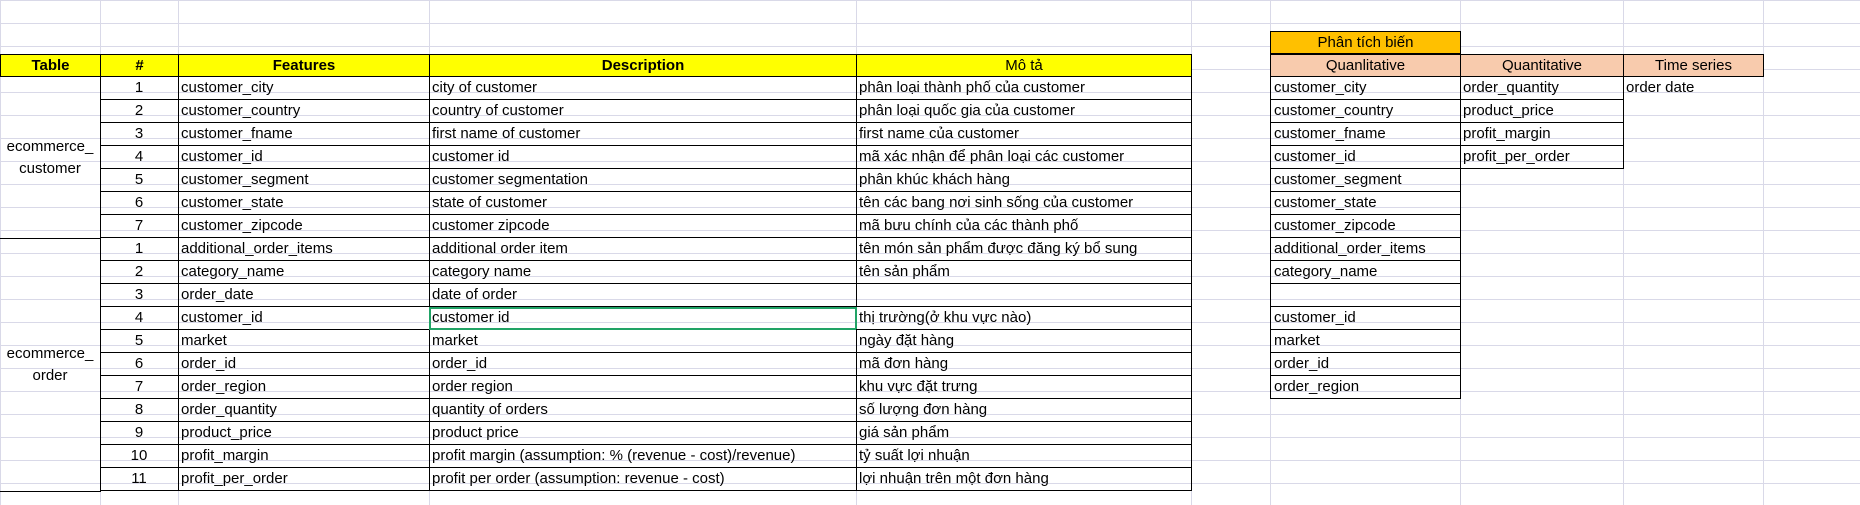 The width and height of the screenshot is (1860, 505). Describe the element at coordinates (139, 433) in the screenshot. I see `row-number: 9` at that location.